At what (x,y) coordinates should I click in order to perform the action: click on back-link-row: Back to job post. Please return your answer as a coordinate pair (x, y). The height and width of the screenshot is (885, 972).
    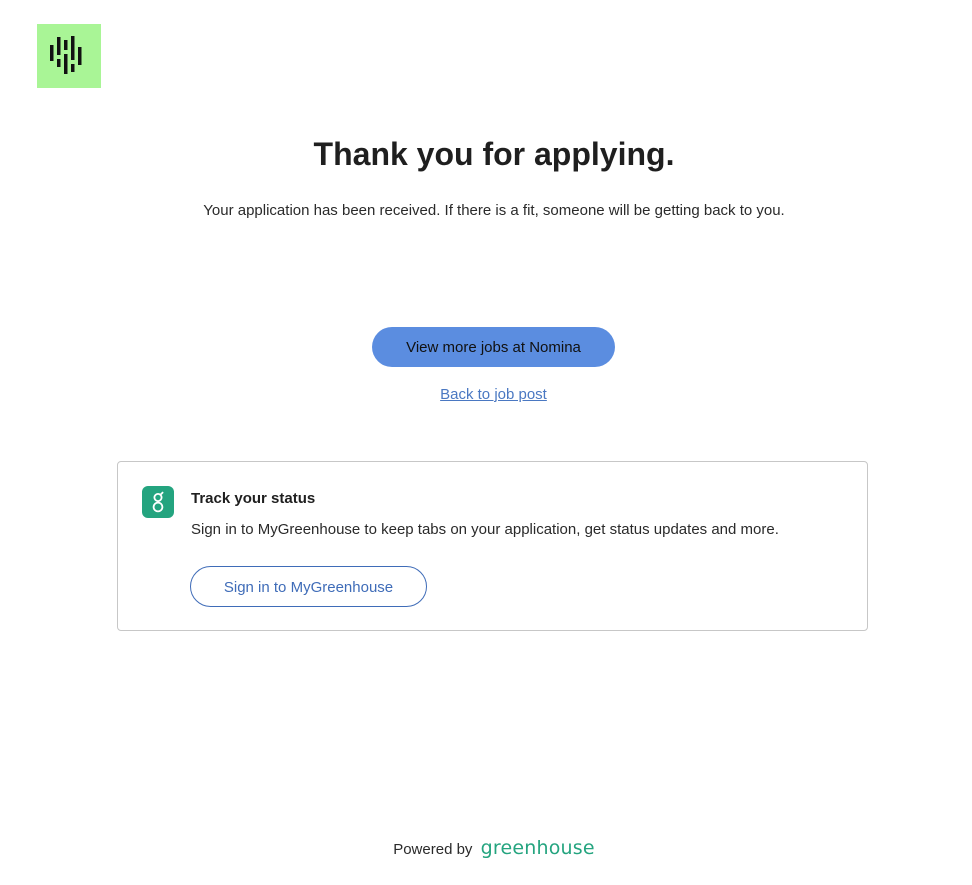
    Looking at the image, I should click on (486, 395).